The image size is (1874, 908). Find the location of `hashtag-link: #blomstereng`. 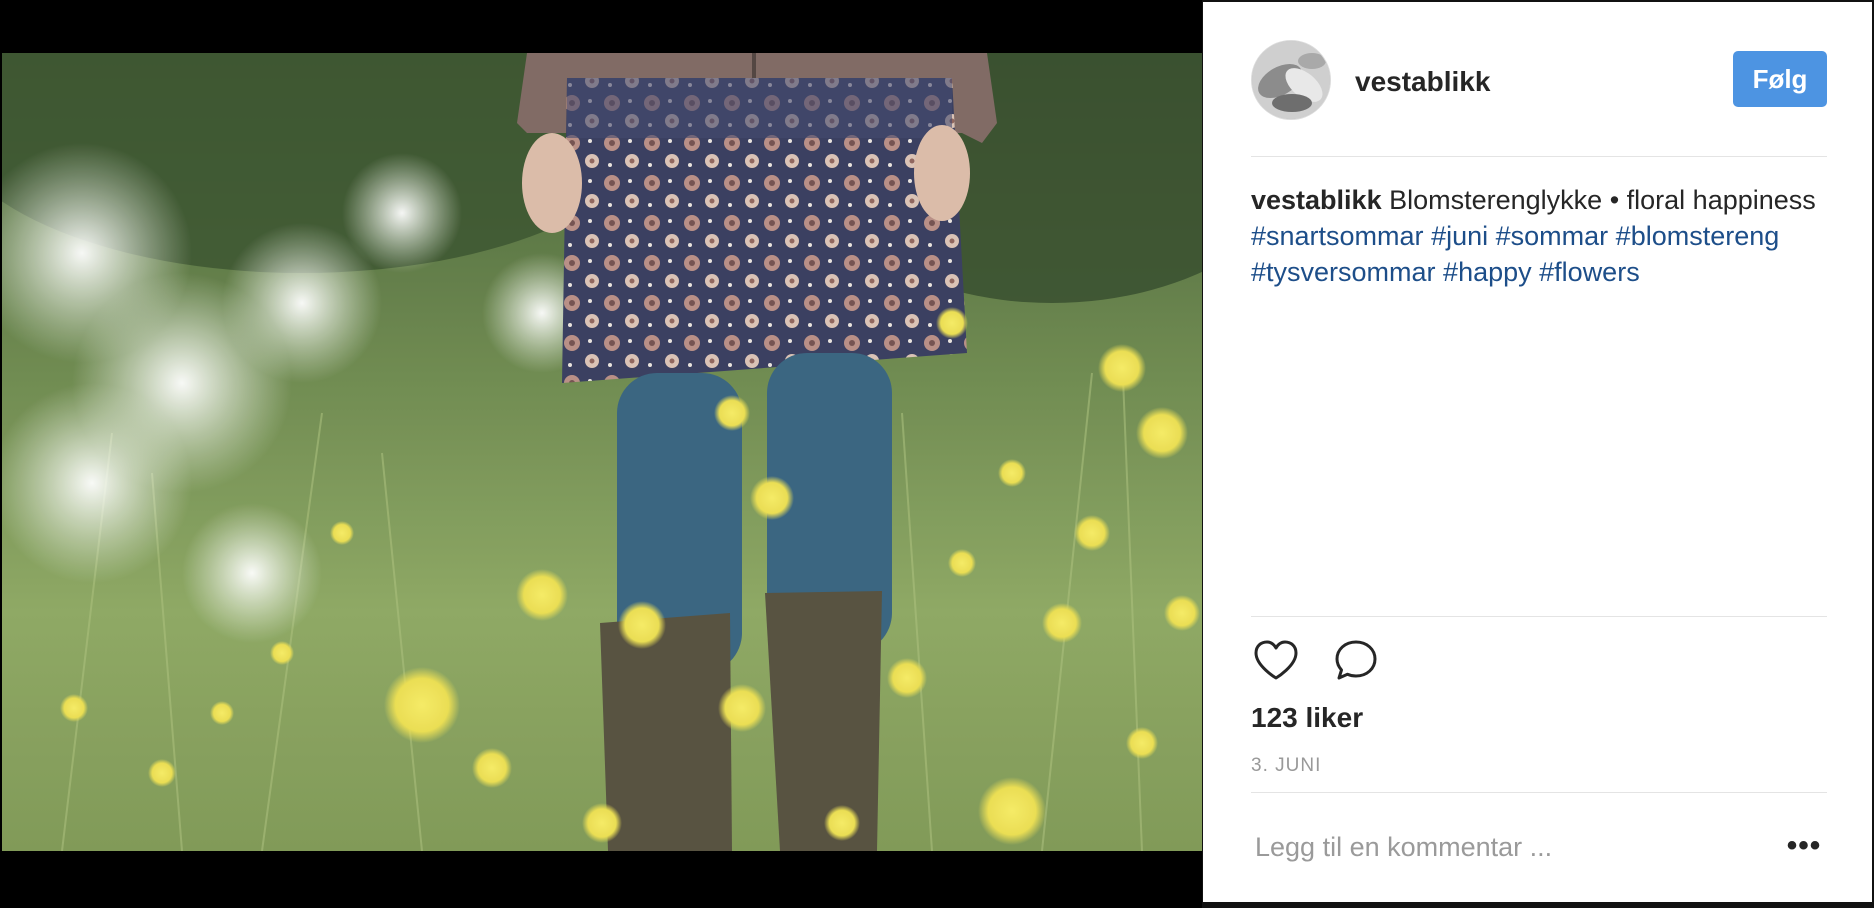

hashtag-link: #blomstereng is located at coordinates (1698, 236).